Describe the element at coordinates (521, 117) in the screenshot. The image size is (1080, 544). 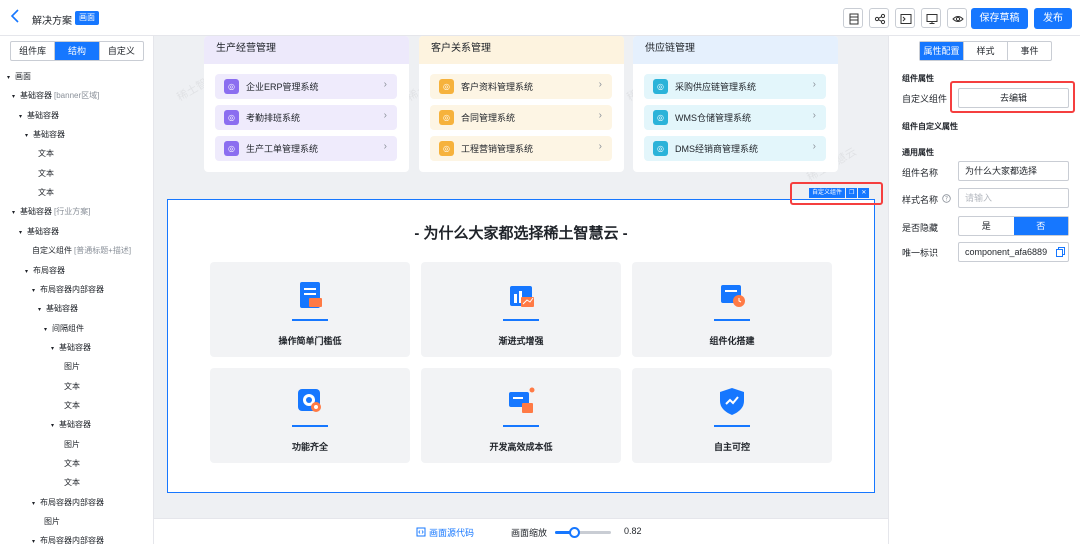
I see `system-item: ◎ 合同管理系统 ›` at that location.